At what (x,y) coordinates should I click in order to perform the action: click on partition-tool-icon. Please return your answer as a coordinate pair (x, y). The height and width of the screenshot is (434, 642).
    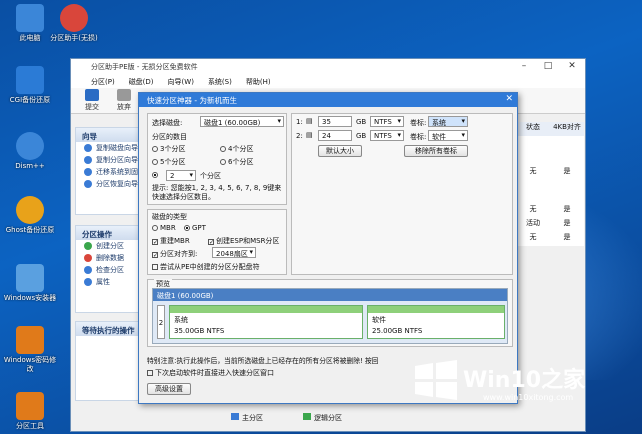
    Looking at the image, I should click on (30, 406).